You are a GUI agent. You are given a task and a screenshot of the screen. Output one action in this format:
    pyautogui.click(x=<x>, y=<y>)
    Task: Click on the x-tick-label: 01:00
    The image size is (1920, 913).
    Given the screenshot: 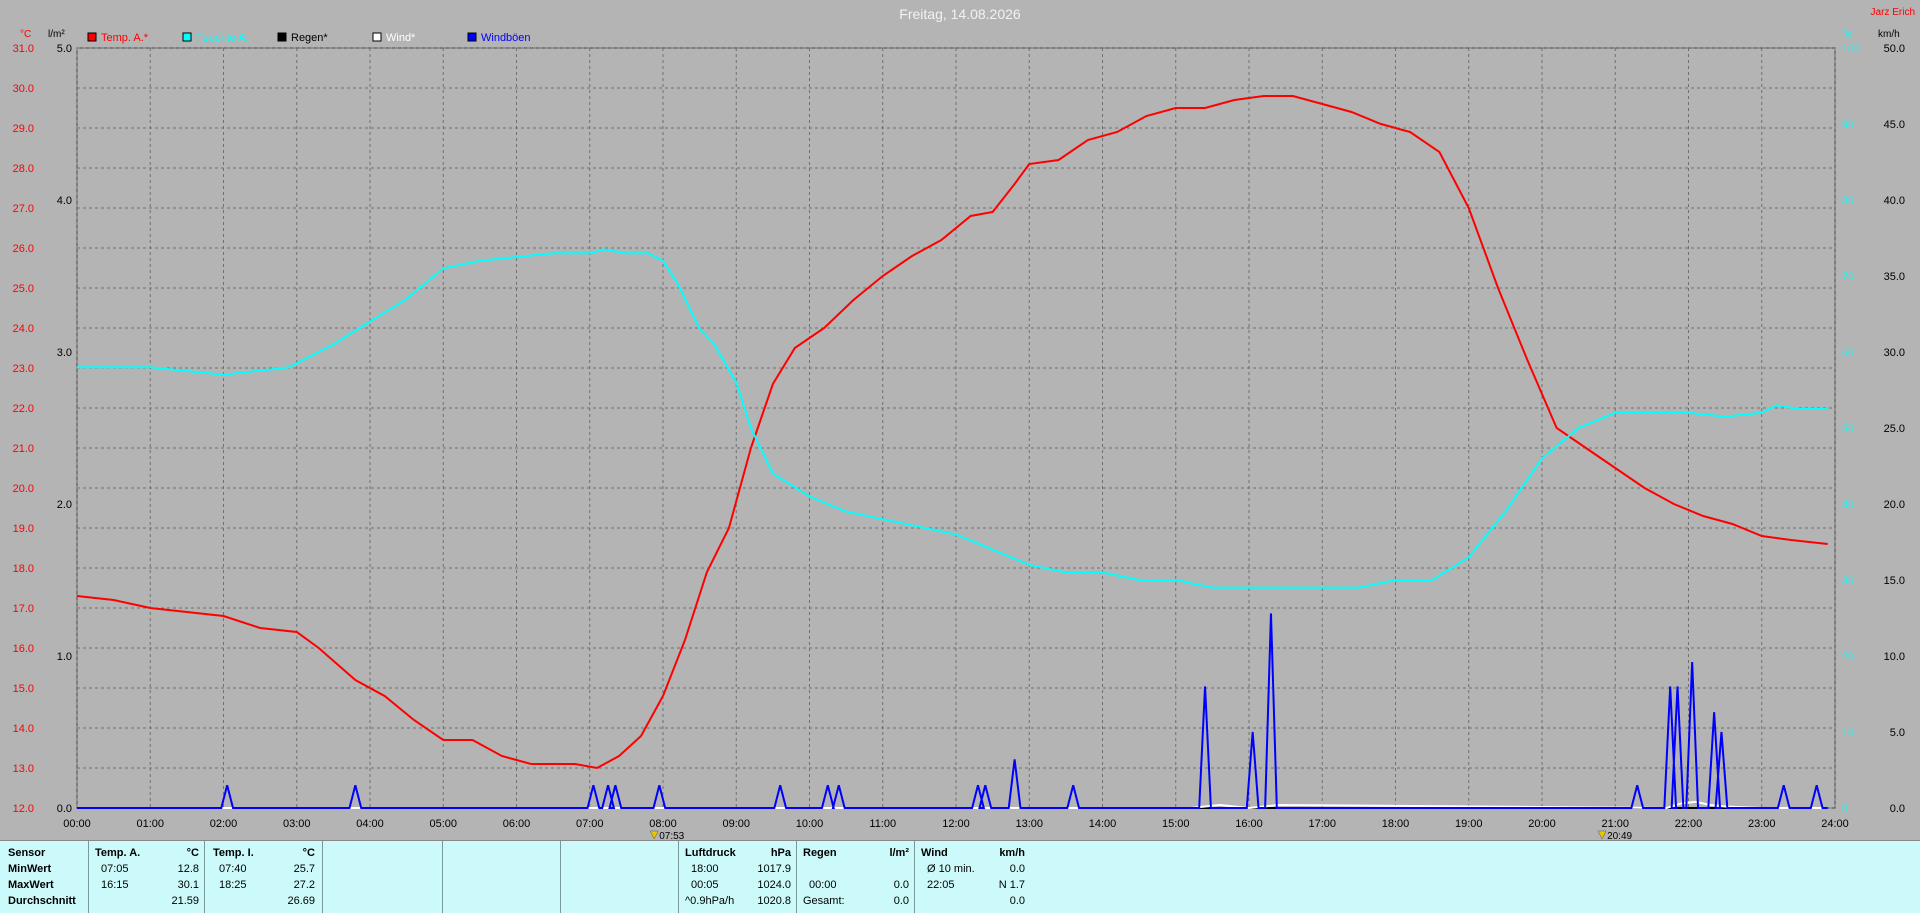 What is the action you would take?
    pyautogui.click(x=150, y=824)
    